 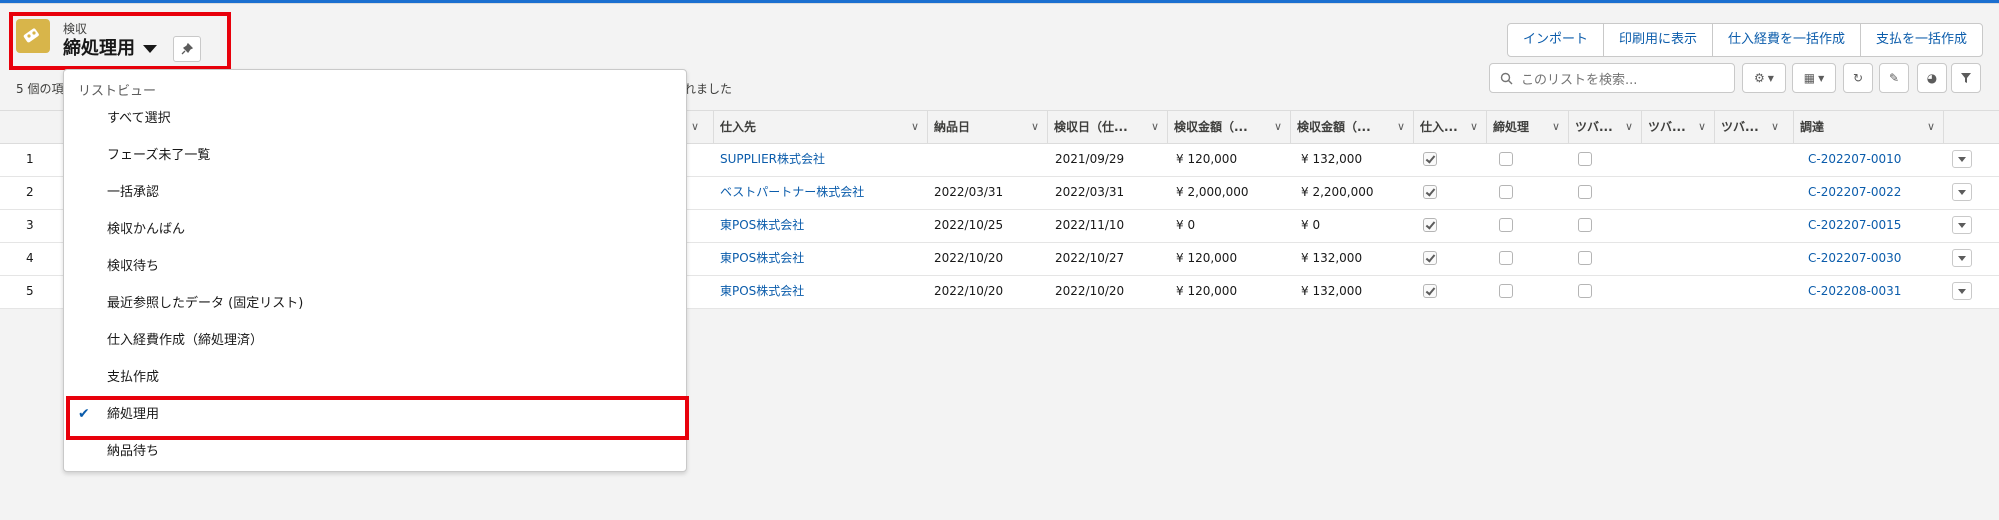 What do you see at coordinates (1677, 127) in the screenshot?
I see `column-header-tsuba-2: ツバ... ∨` at bounding box center [1677, 127].